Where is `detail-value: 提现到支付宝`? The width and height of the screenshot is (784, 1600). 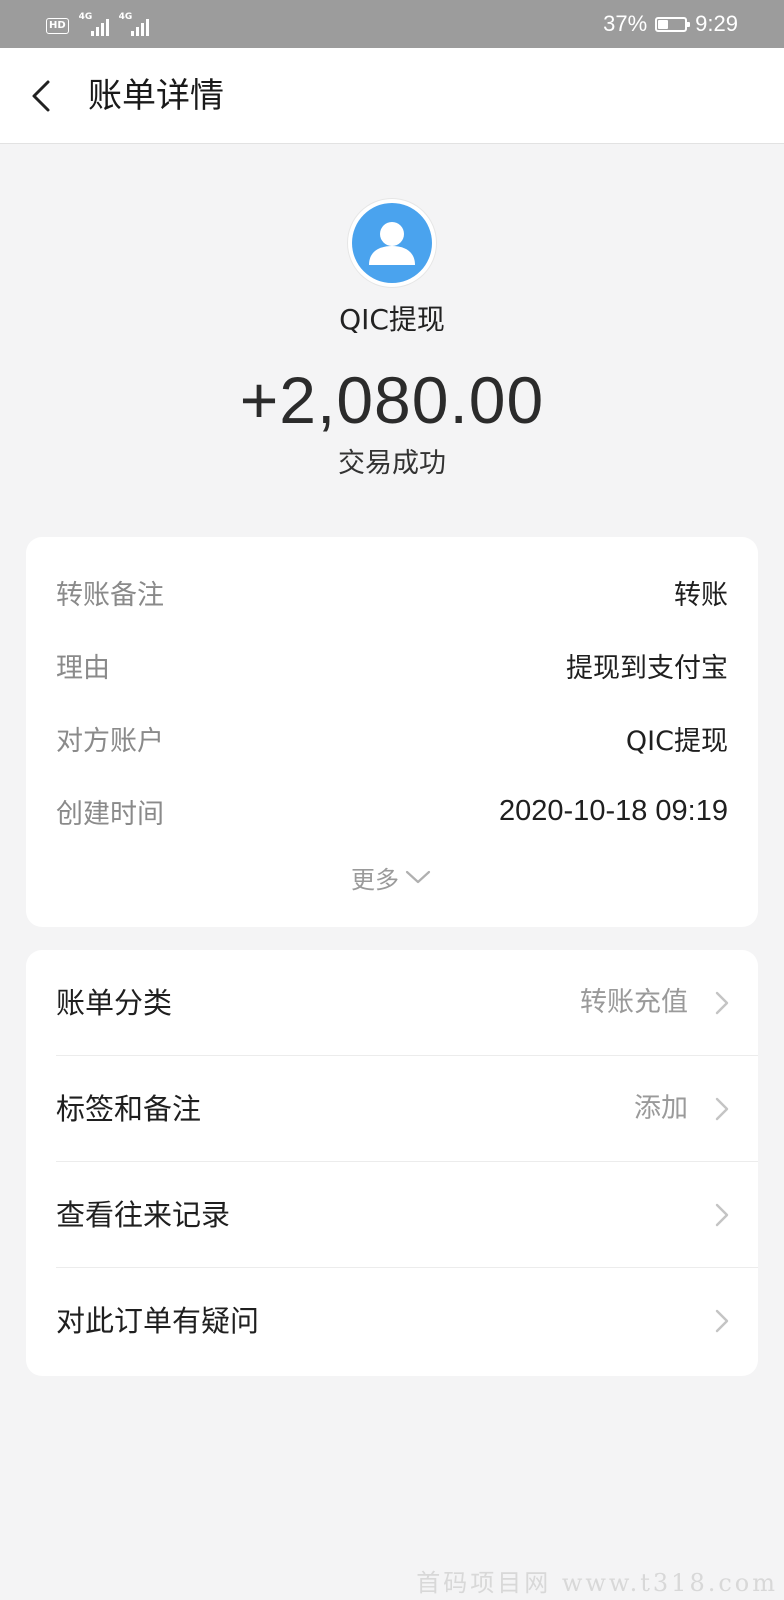 detail-value: 提现到支付宝 is located at coordinates (647, 668).